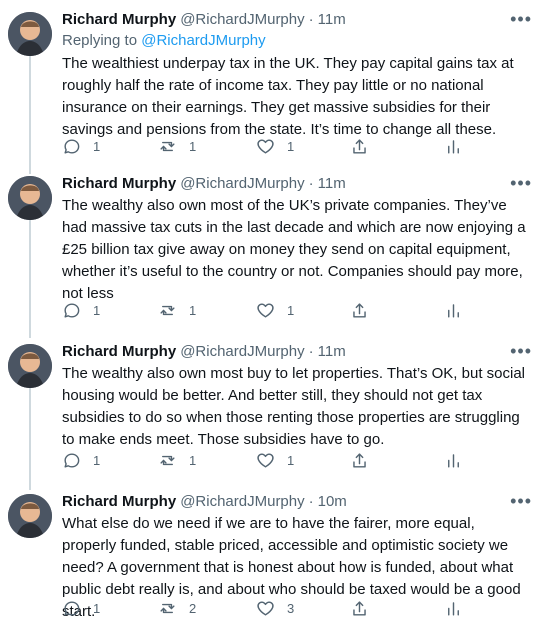  I want to click on like-button: 3, so click(275, 608).